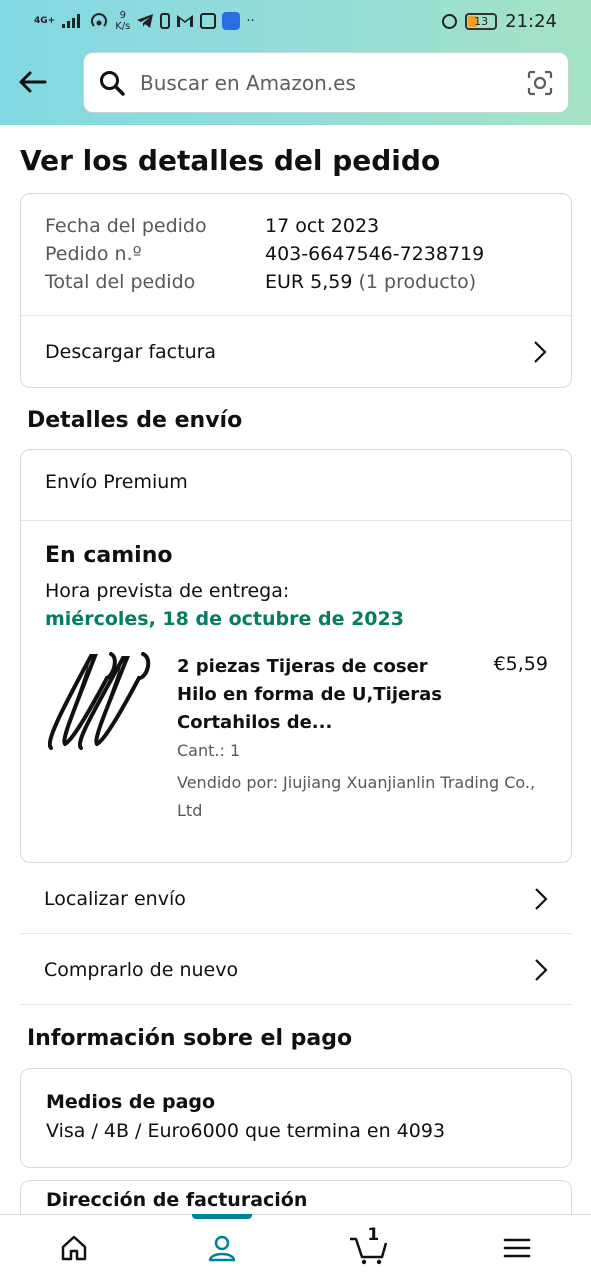 This screenshot has width=591, height=1280. I want to click on battery-alert-icon, so click(165, 21).